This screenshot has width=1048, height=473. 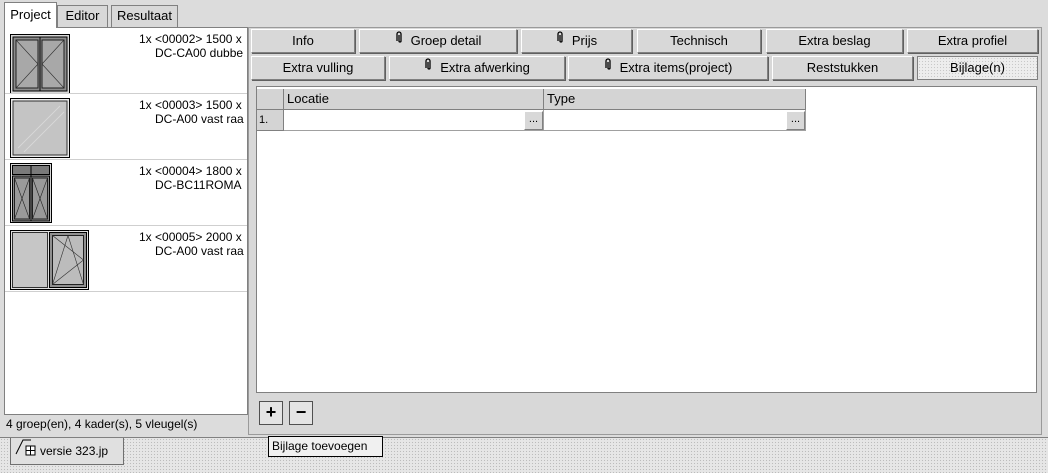 What do you see at coordinates (30, 15) in the screenshot?
I see `tab-project: Project` at bounding box center [30, 15].